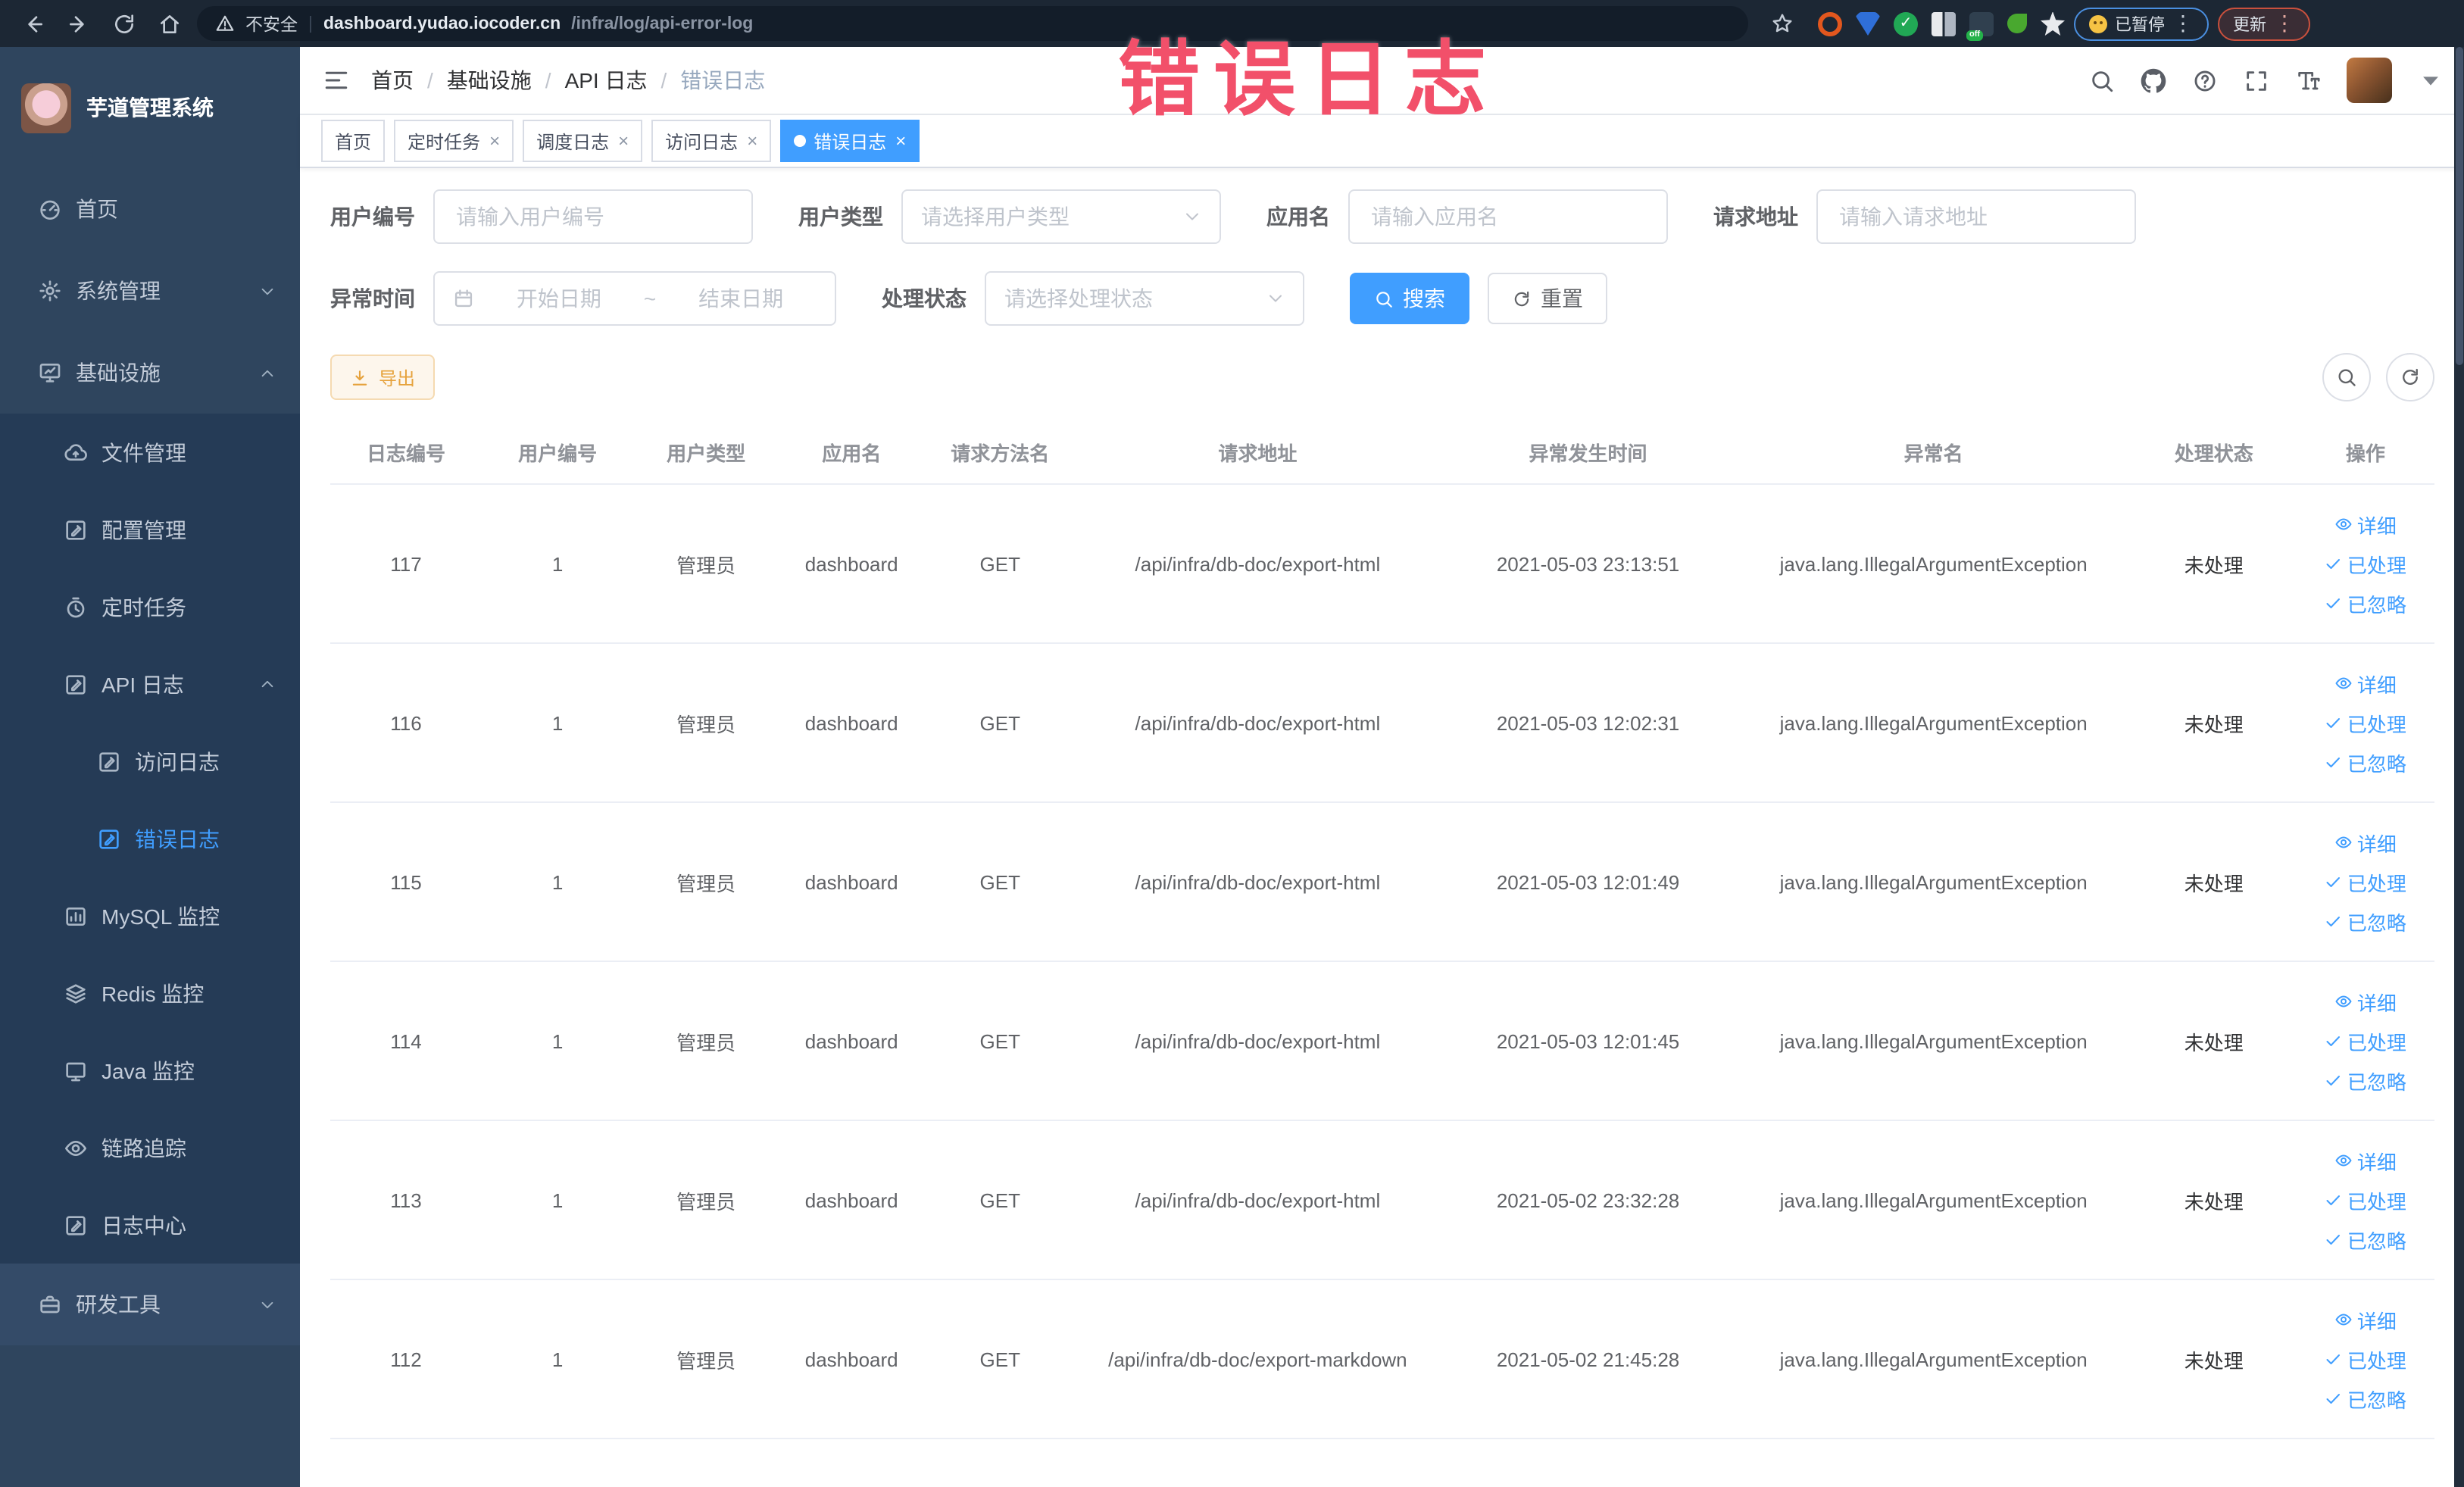 This screenshot has width=2464, height=1487. Describe the element at coordinates (454, 141) in the screenshot. I see `tab-scheduled-tasks: 定时任务 ×` at that location.